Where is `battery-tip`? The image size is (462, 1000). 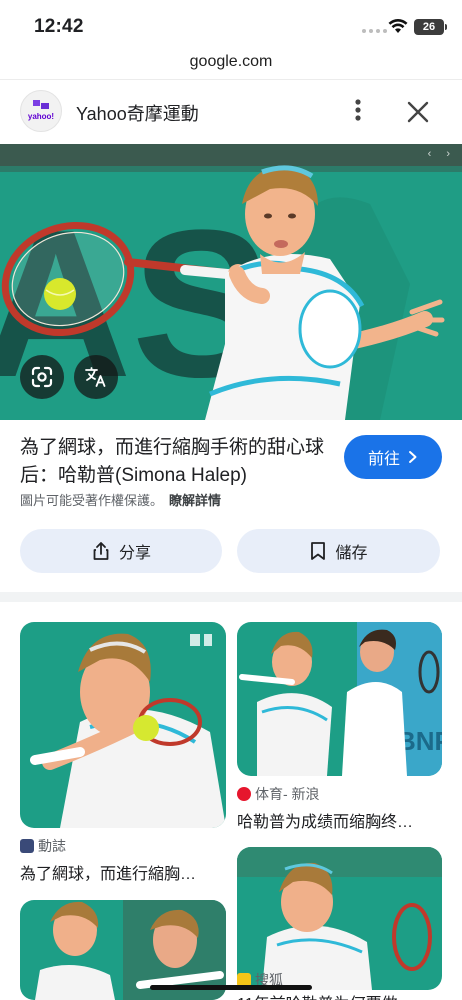 battery-tip is located at coordinates (446, 27).